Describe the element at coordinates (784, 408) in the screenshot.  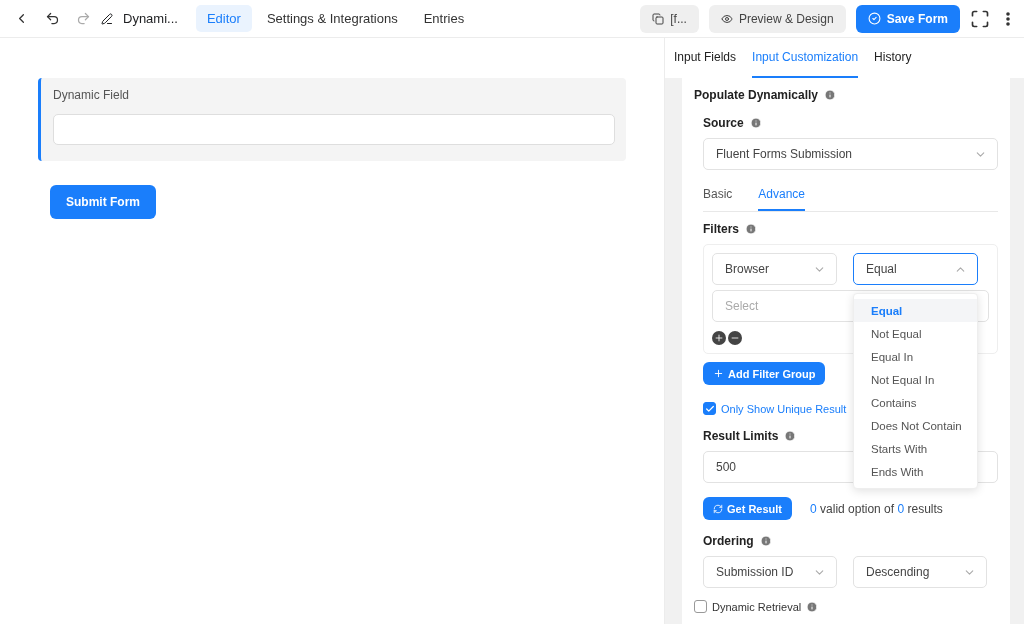
I see `checkbox-label: Only Show Unique Result` at that location.